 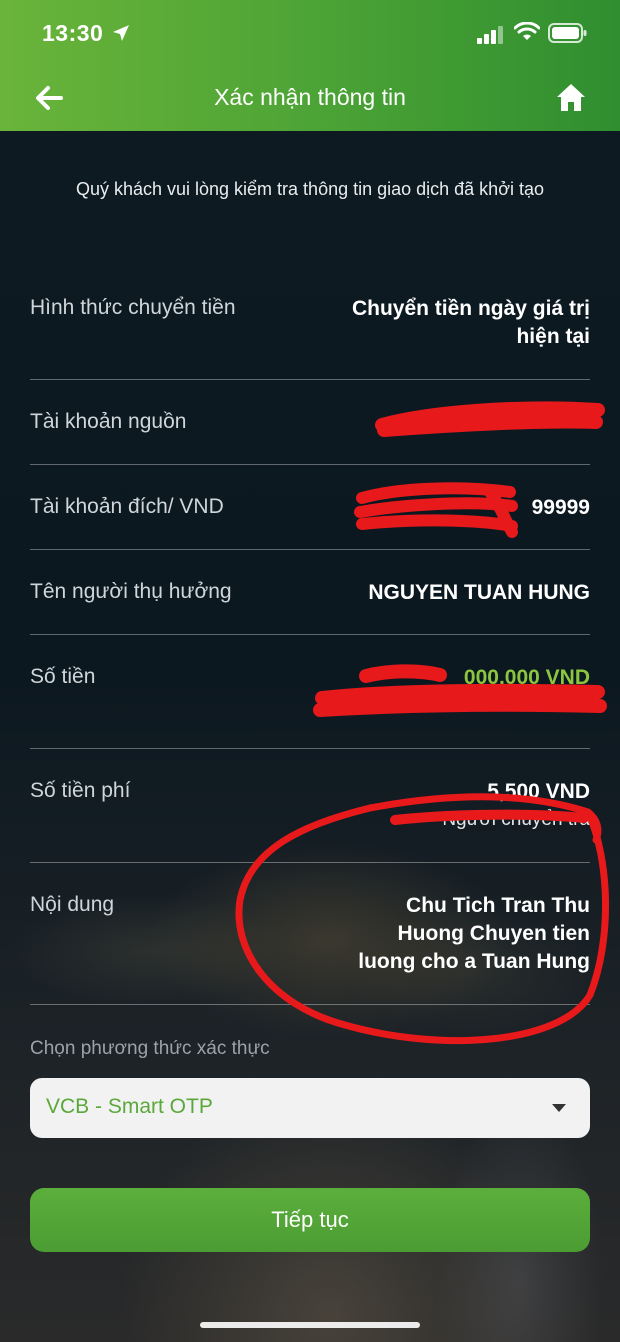 I want to click on detail-label: Số tiền, so click(x=63, y=676).